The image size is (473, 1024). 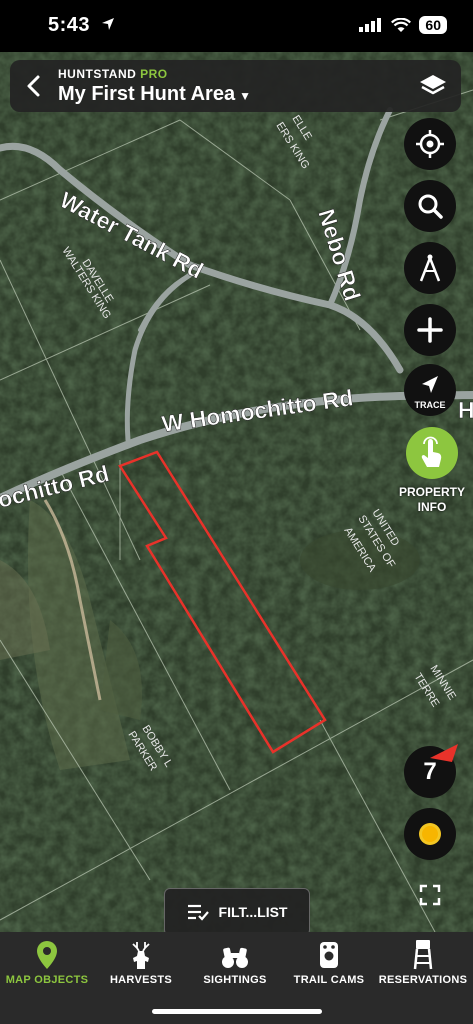 I want to click on weather-button, so click(x=430, y=834).